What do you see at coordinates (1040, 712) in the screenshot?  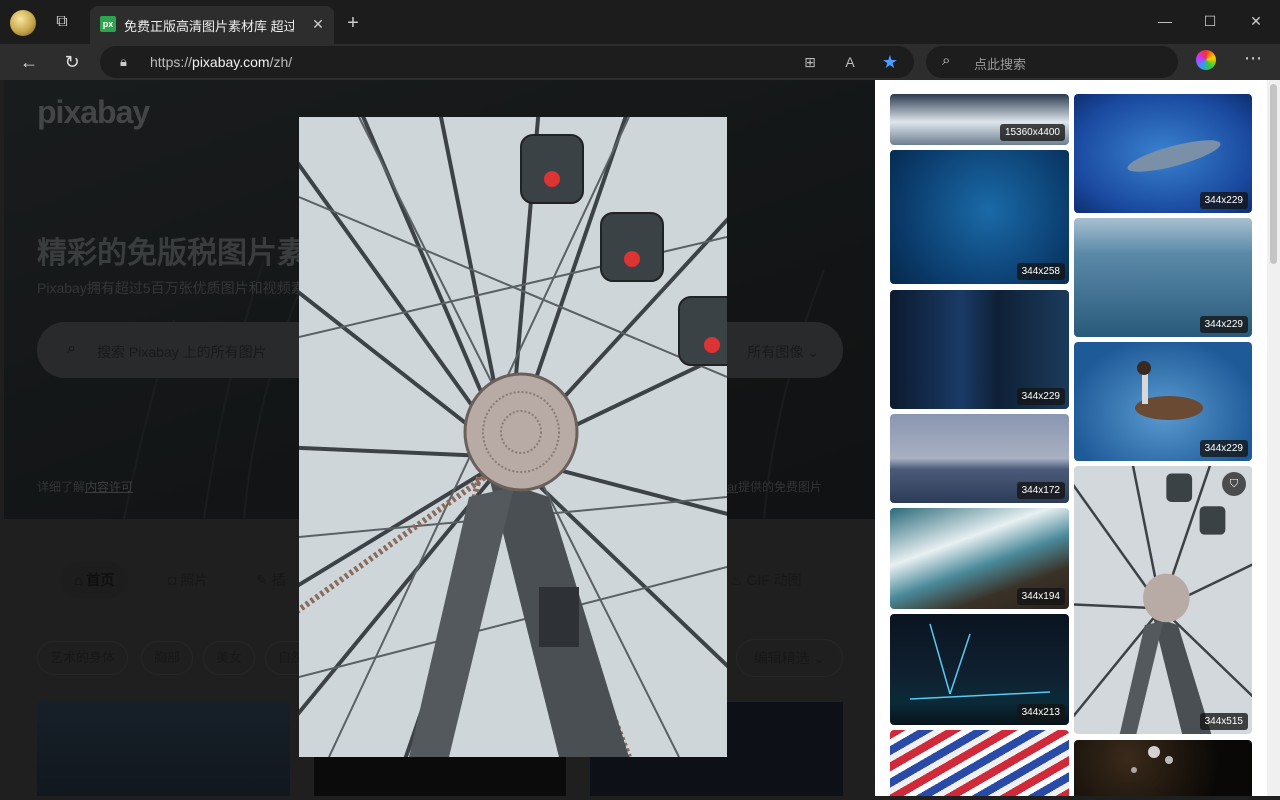 I see `thumbnail-size-label: 344x213` at bounding box center [1040, 712].